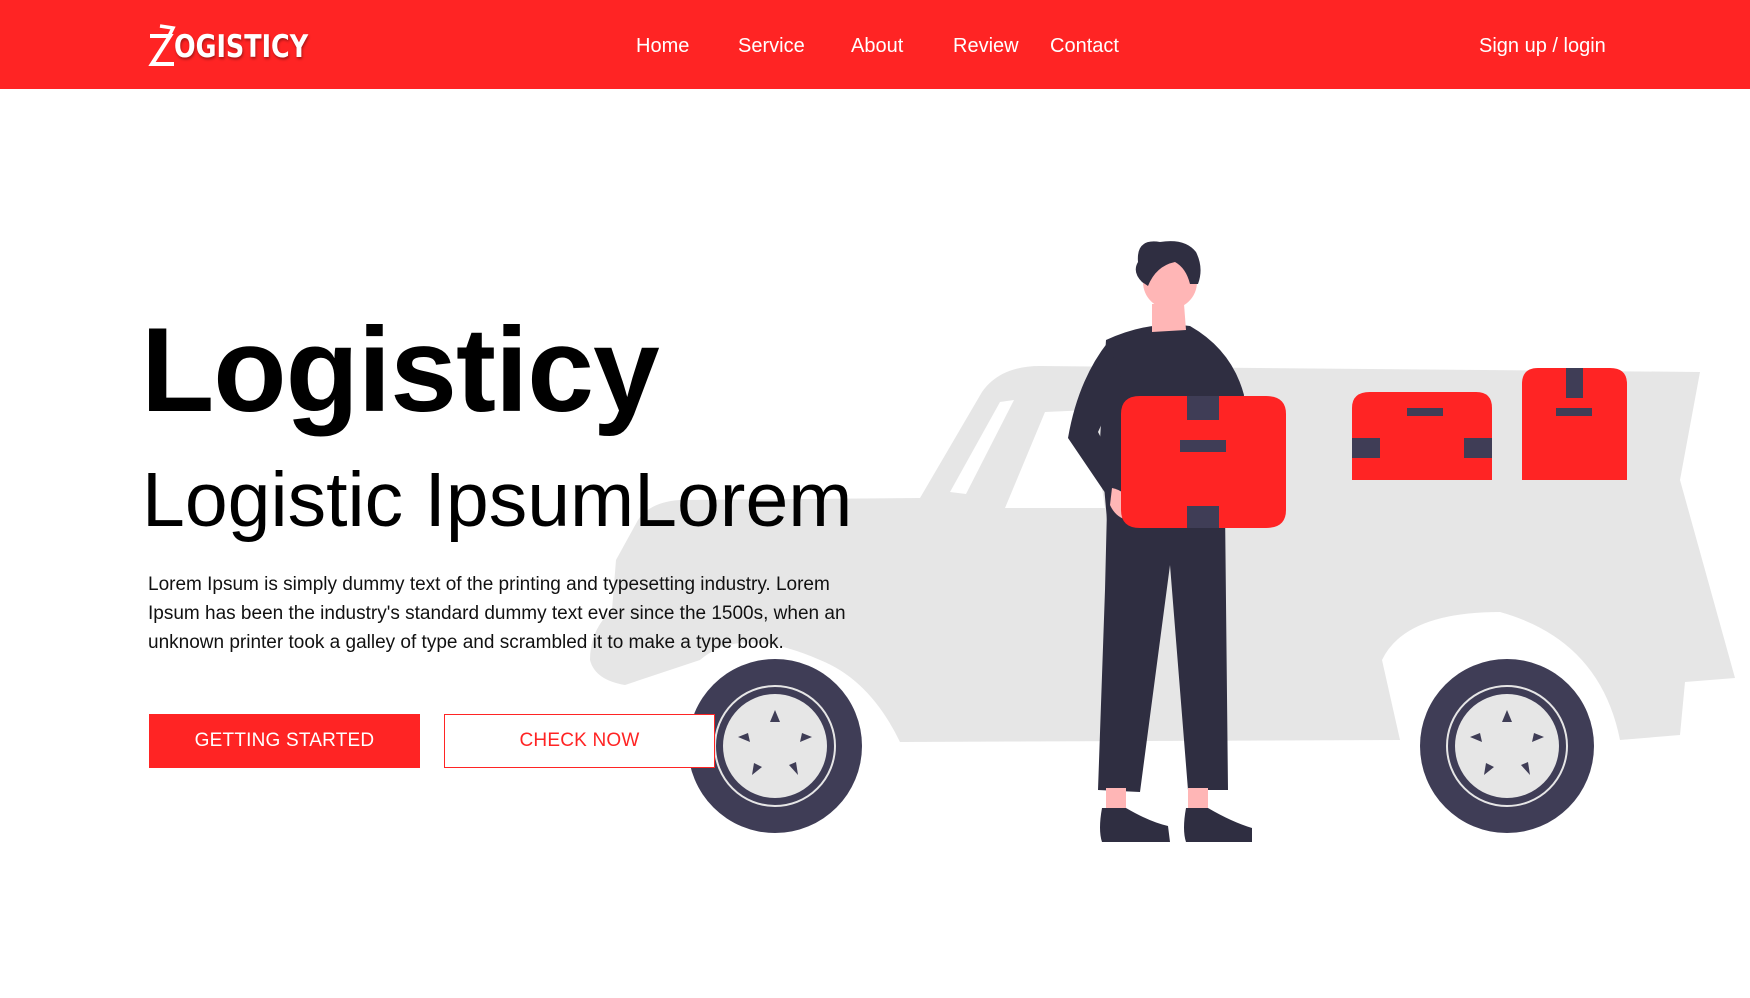 The height and width of the screenshot is (998, 1750). I want to click on hero-subtitle: Logistic IpsumLorem, so click(497, 500).